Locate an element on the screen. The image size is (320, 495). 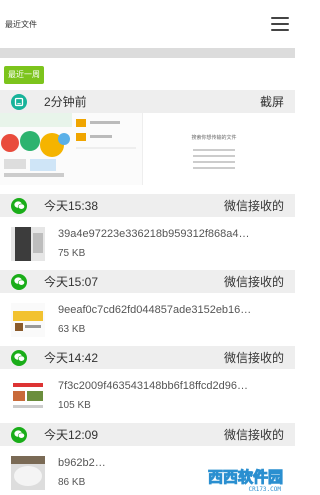
section-header: 今天12:09 微信接收的 is located at coordinates (147, 434).